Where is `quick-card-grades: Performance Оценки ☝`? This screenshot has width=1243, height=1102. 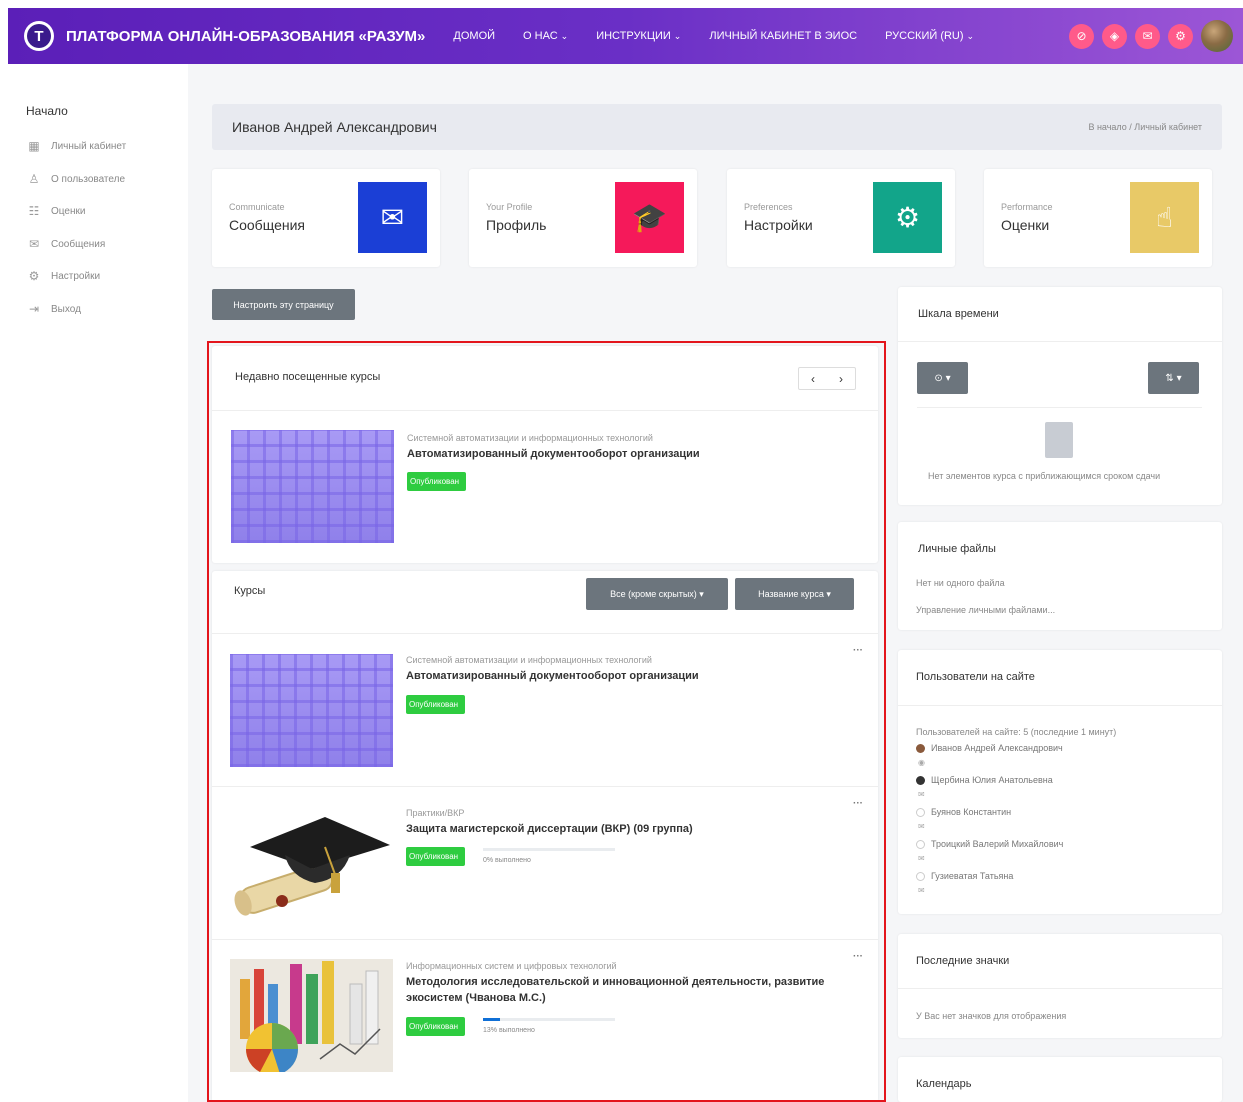 quick-card-grades: Performance Оценки ☝ is located at coordinates (1098, 218).